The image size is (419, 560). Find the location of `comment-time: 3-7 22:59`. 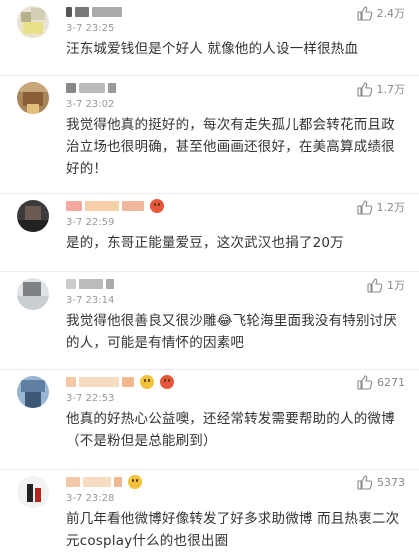

comment-time: 3-7 22:59 is located at coordinates (90, 222).